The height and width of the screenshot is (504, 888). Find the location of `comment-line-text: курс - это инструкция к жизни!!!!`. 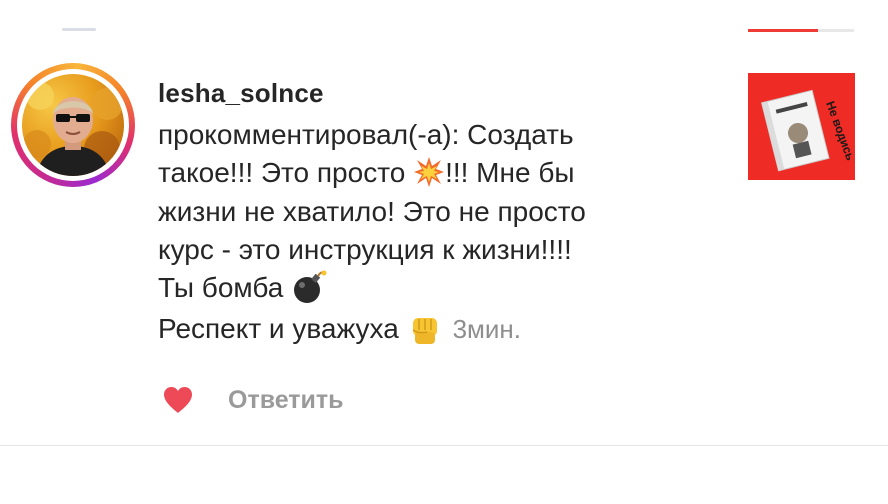

comment-line-text: курс - это инструкция к жизни!!!! is located at coordinates (365, 250).